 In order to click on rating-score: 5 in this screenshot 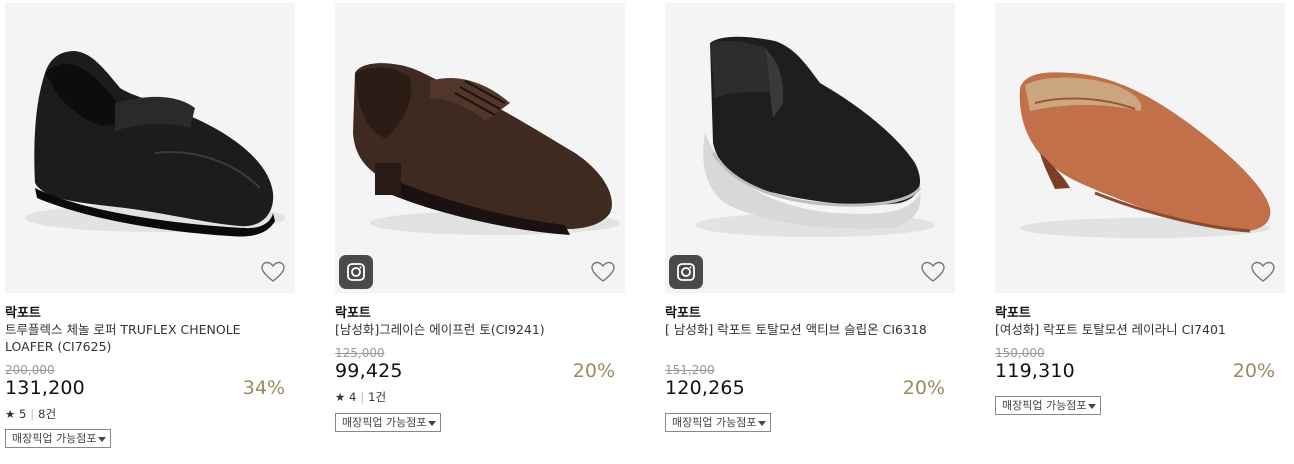, I will do `click(22, 414)`.